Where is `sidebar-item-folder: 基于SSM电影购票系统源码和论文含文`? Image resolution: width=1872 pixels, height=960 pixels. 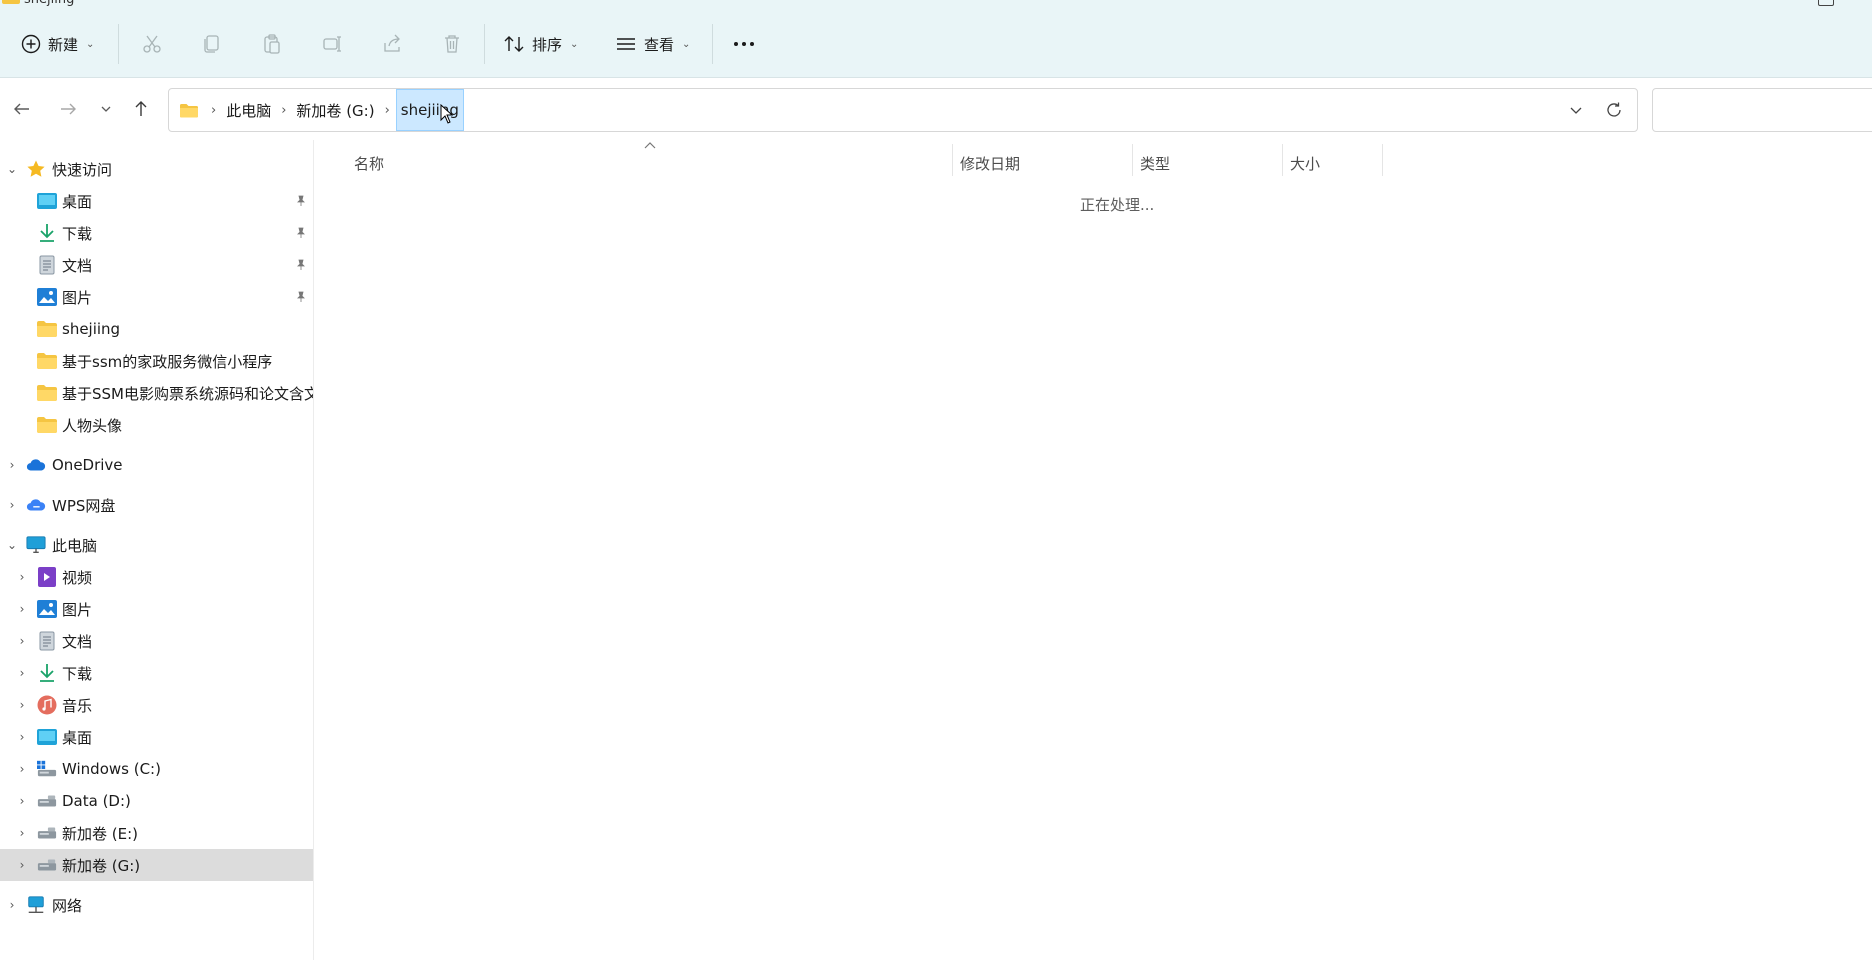
sidebar-item-folder: 基于SSM电影购票系统源码和论文含文 is located at coordinates (156, 393).